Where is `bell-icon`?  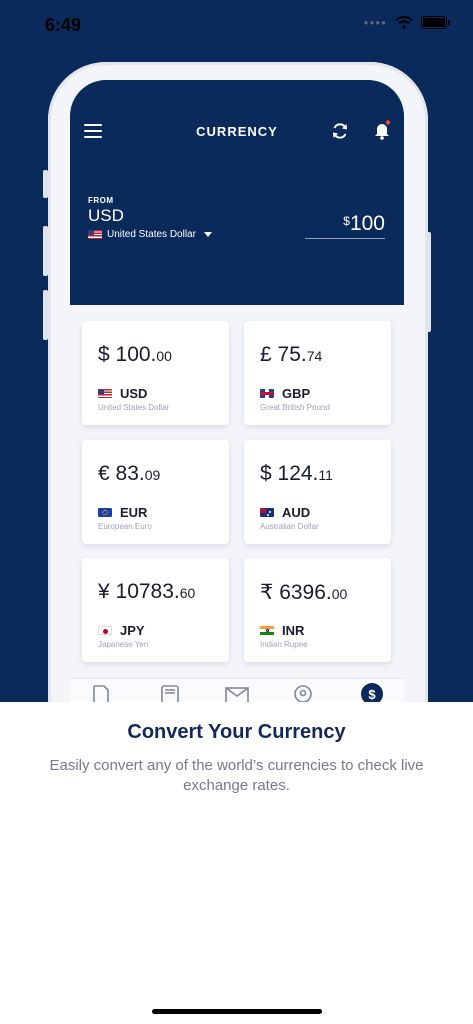 bell-icon is located at coordinates (382, 130).